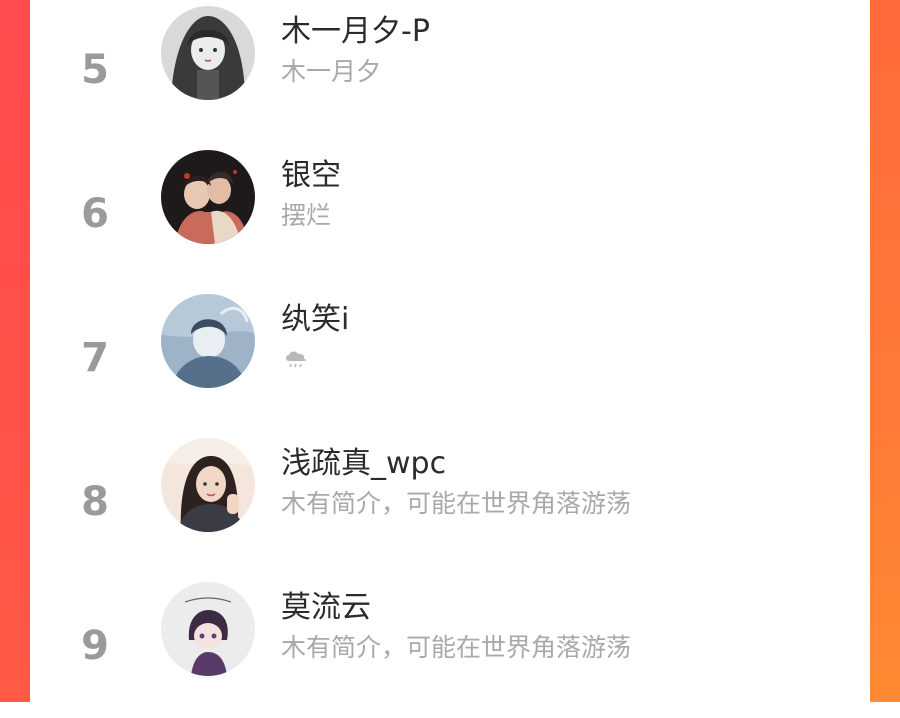  I want to click on user-name: 纨笑i, so click(315, 319).